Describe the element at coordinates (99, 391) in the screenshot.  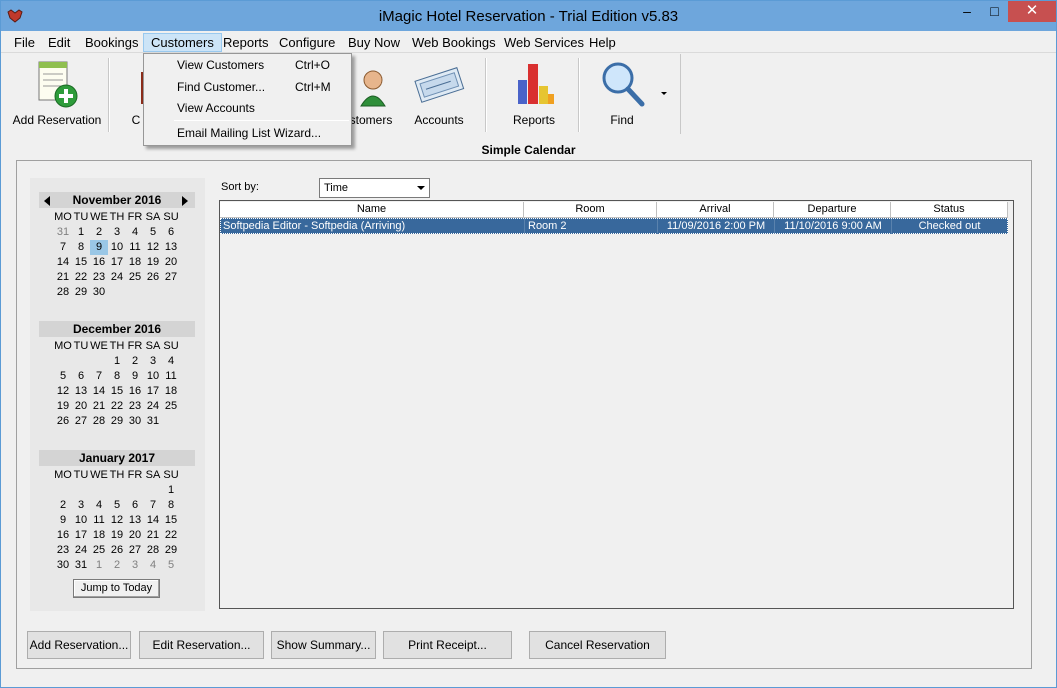
I see `calendar-day: 14` at that location.